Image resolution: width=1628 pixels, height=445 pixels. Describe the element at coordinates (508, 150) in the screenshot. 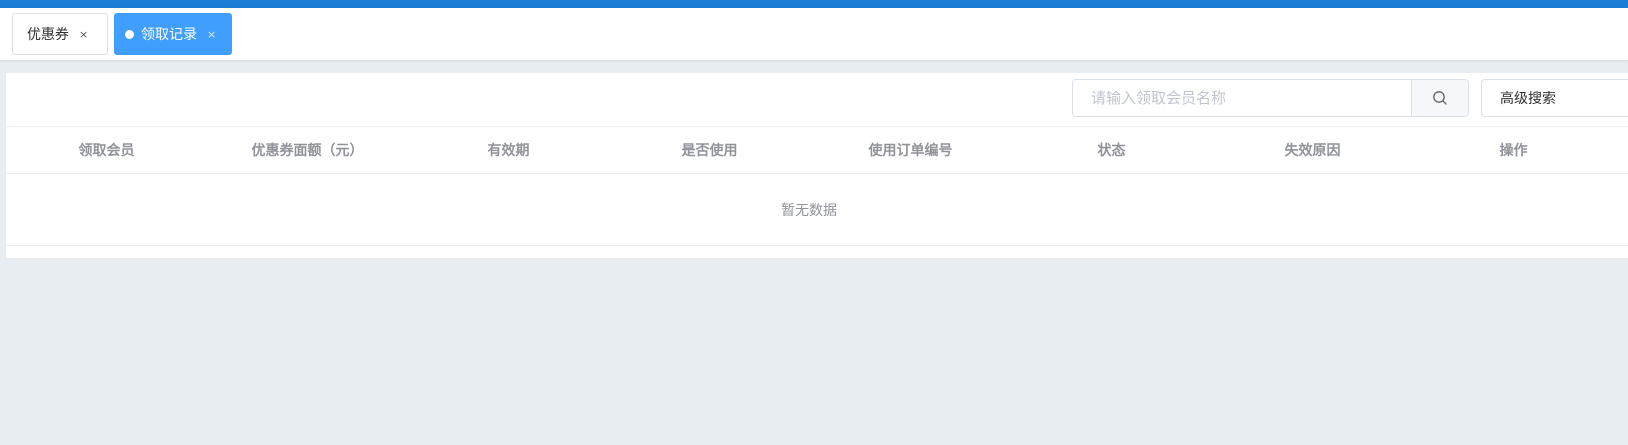

I see `column-header-validity: 有效期` at that location.